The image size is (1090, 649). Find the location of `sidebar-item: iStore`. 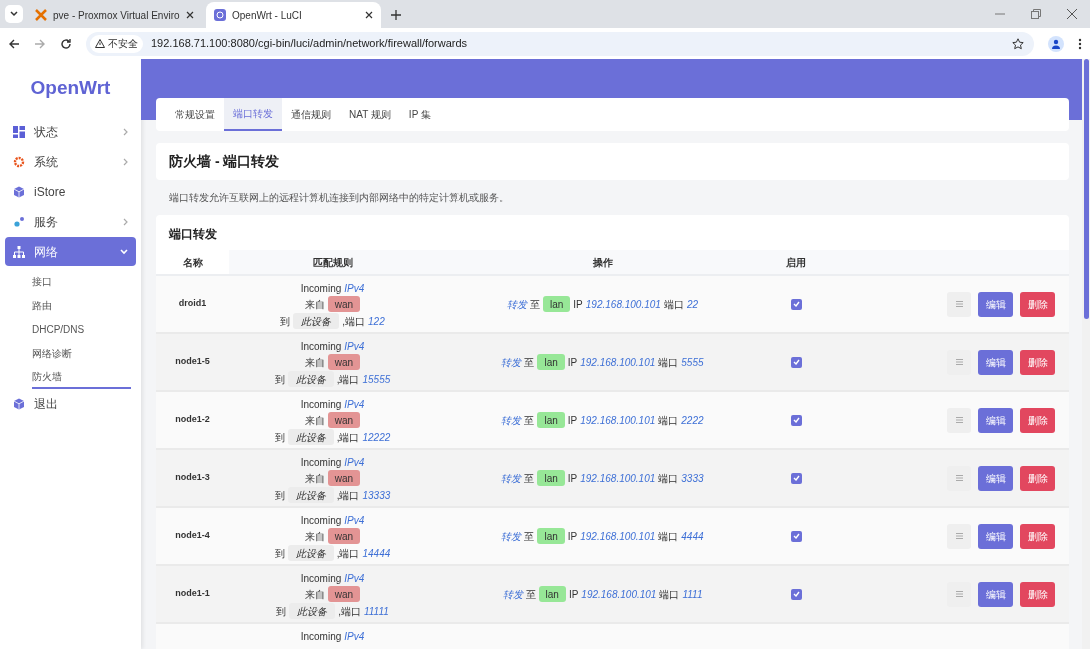

sidebar-item: iStore is located at coordinates (70, 191).